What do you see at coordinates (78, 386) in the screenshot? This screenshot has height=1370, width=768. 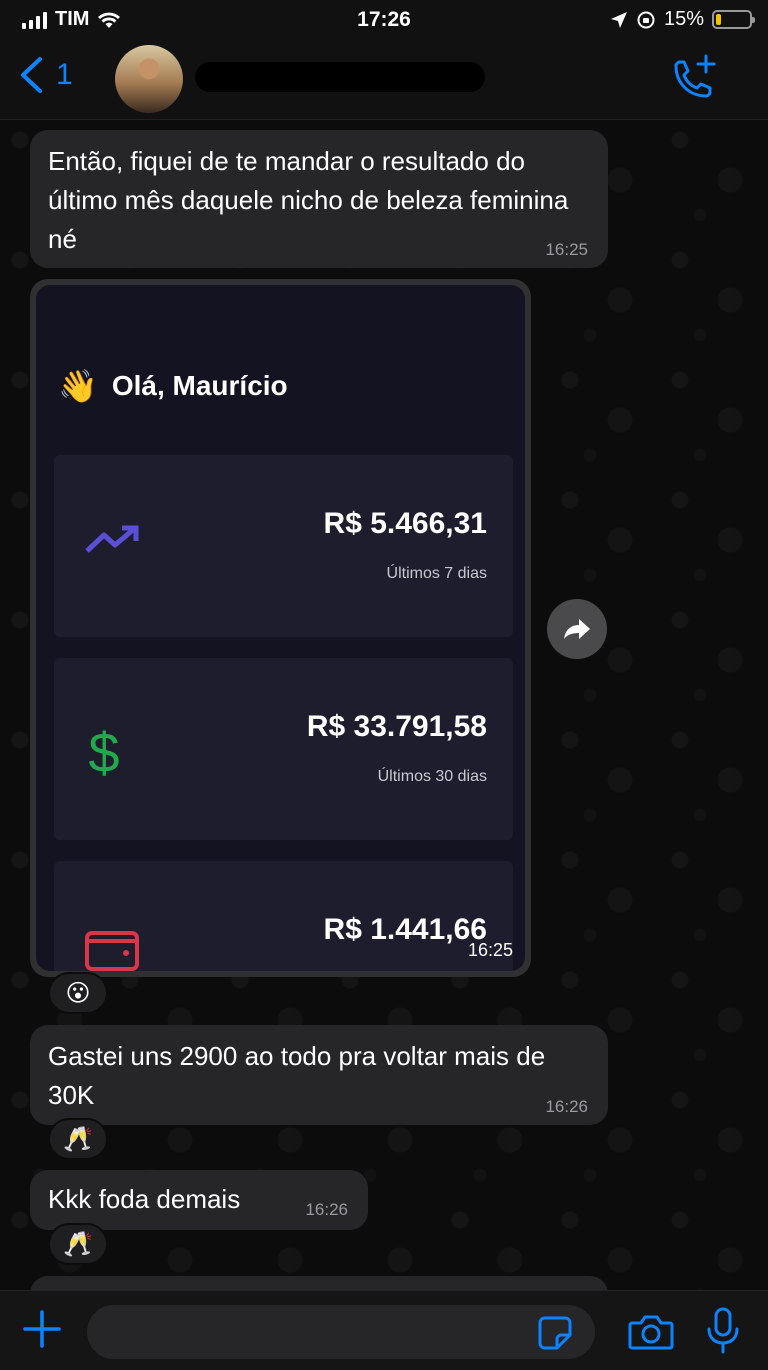 I see `wave-emoji: 👋` at bounding box center [78, 386].